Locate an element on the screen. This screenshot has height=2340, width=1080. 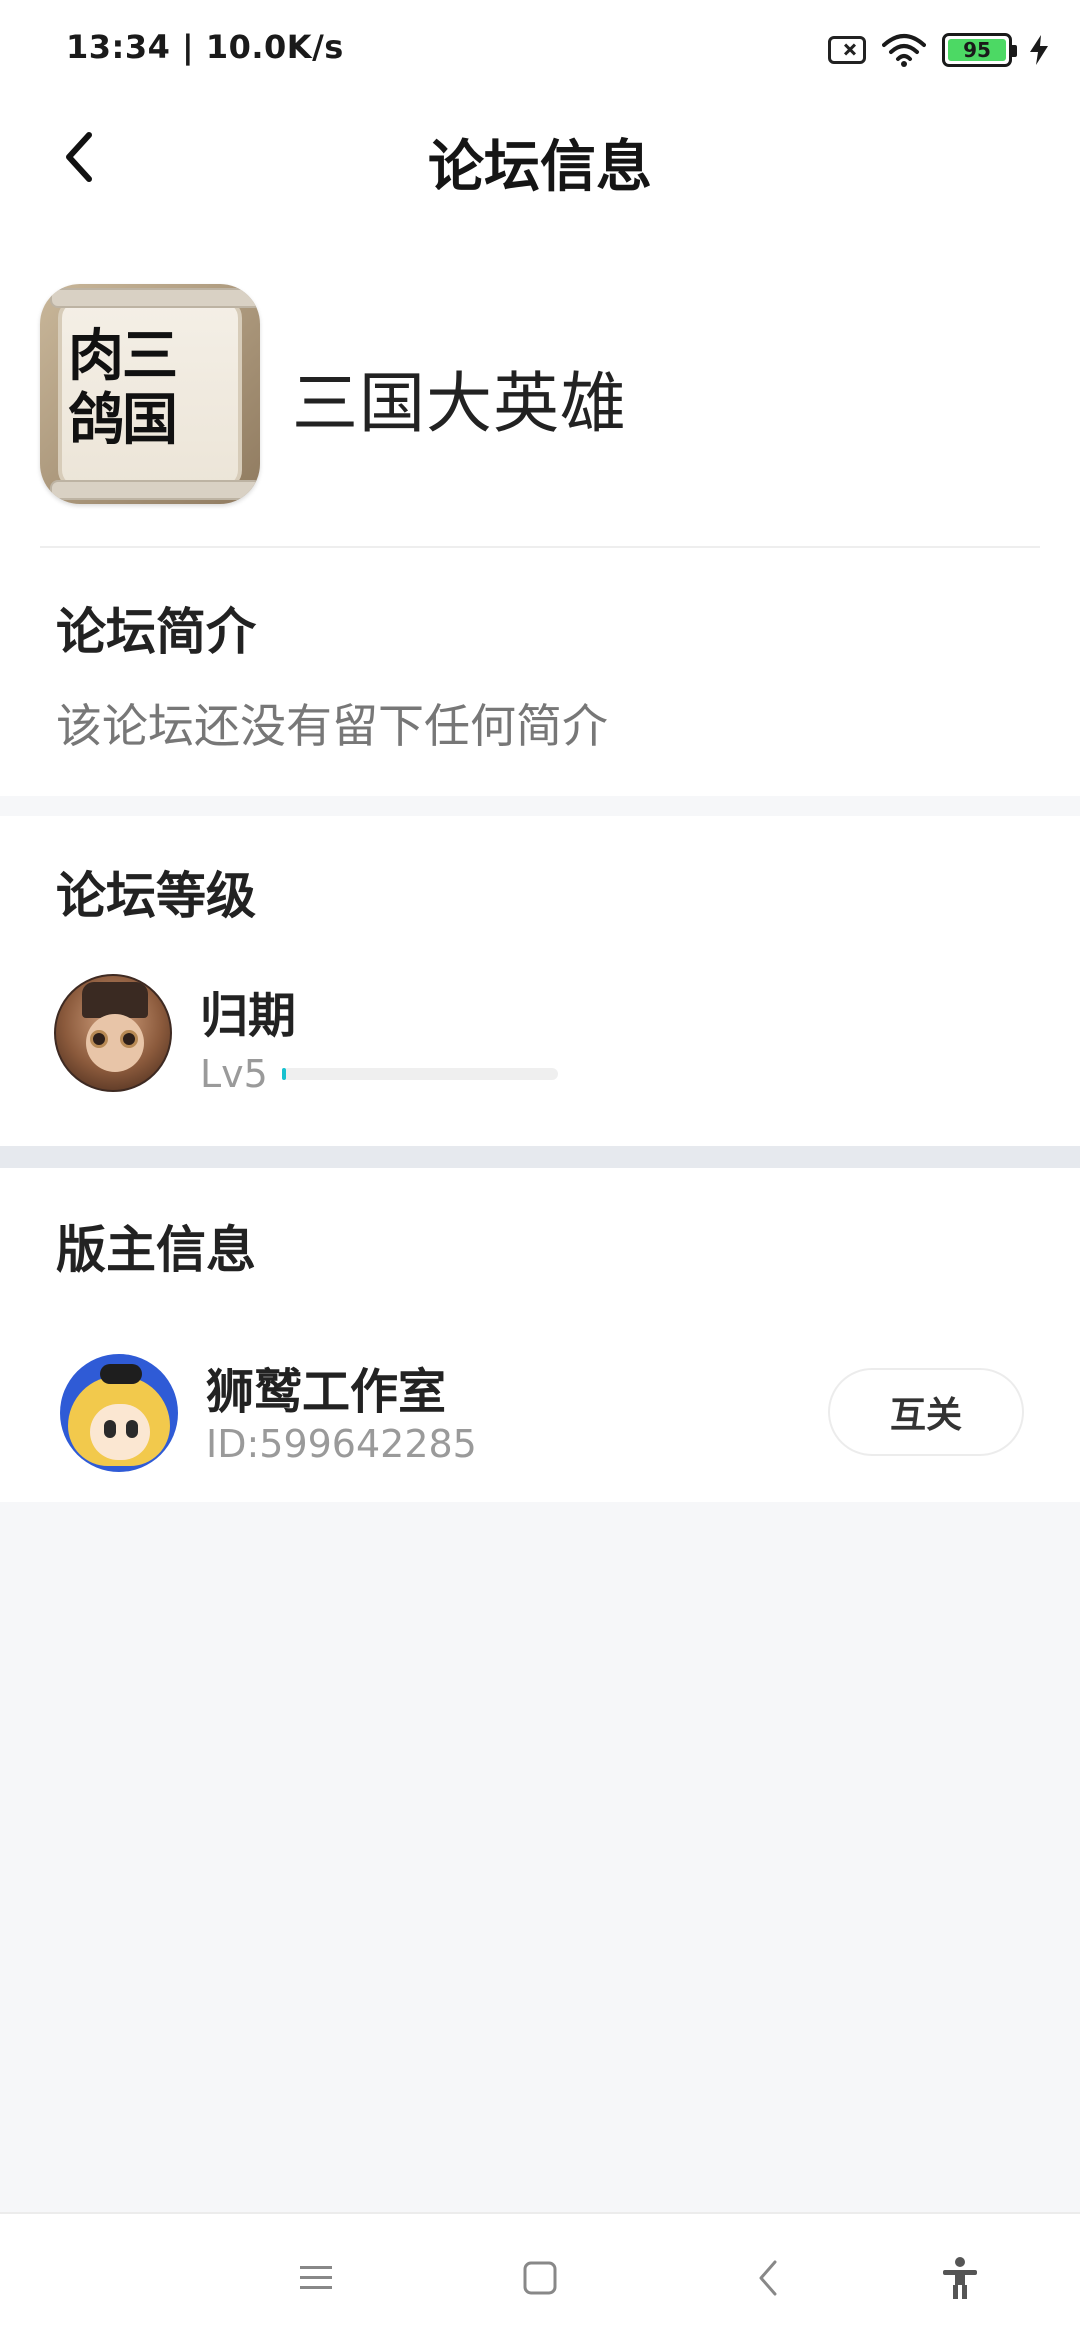
home-square-icon is located at coordinates (540, 2278).